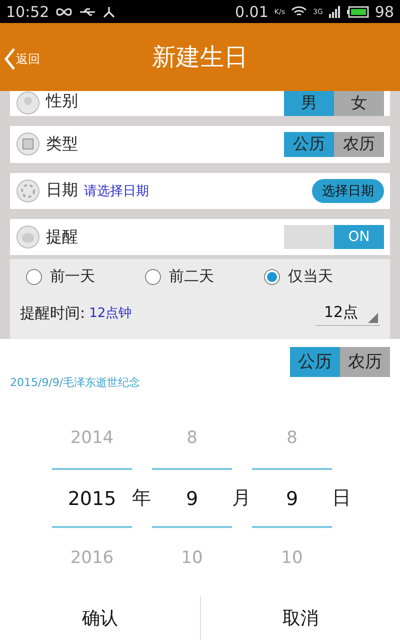 The width and height of the screenshot is (400, 640). Describe the element at coordinates (62, 101) in the screenshot. I see `row-label: 性别` at that location.